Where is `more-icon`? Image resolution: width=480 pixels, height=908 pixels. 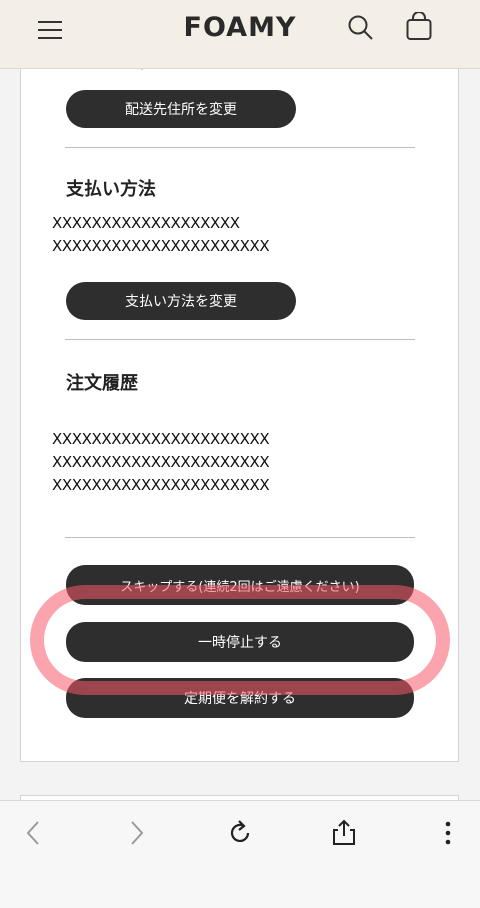 more-icon is located at coordinates (448, 833).